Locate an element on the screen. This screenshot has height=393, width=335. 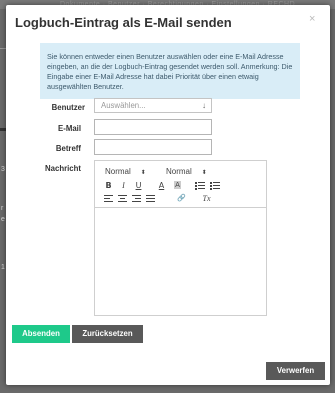
close-icon: × is located at coordinates (312, 19).